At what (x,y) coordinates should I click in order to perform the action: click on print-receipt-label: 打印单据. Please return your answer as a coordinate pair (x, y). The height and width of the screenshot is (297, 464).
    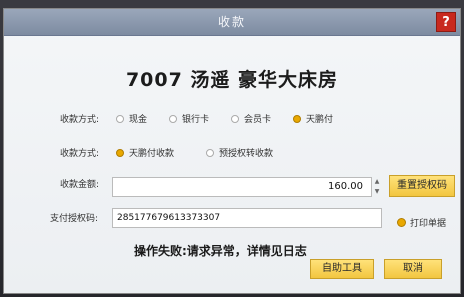
    Looking at the image, I should click on (428, 224).